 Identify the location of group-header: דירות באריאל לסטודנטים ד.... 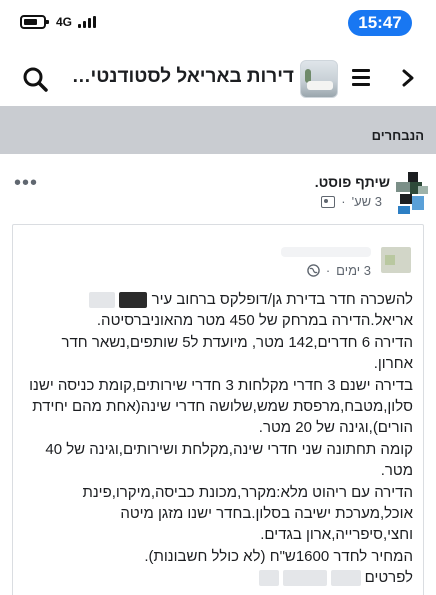
(218, 78).